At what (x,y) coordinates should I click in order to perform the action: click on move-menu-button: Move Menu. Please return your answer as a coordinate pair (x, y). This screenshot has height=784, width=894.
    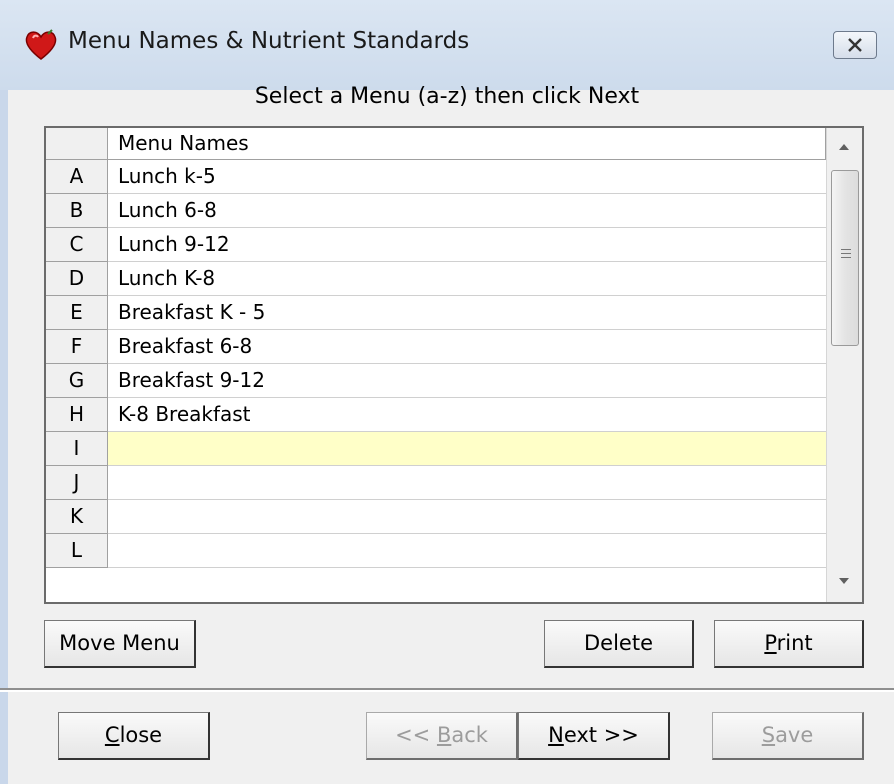
    Looking at the image, I should click on (120, 644).